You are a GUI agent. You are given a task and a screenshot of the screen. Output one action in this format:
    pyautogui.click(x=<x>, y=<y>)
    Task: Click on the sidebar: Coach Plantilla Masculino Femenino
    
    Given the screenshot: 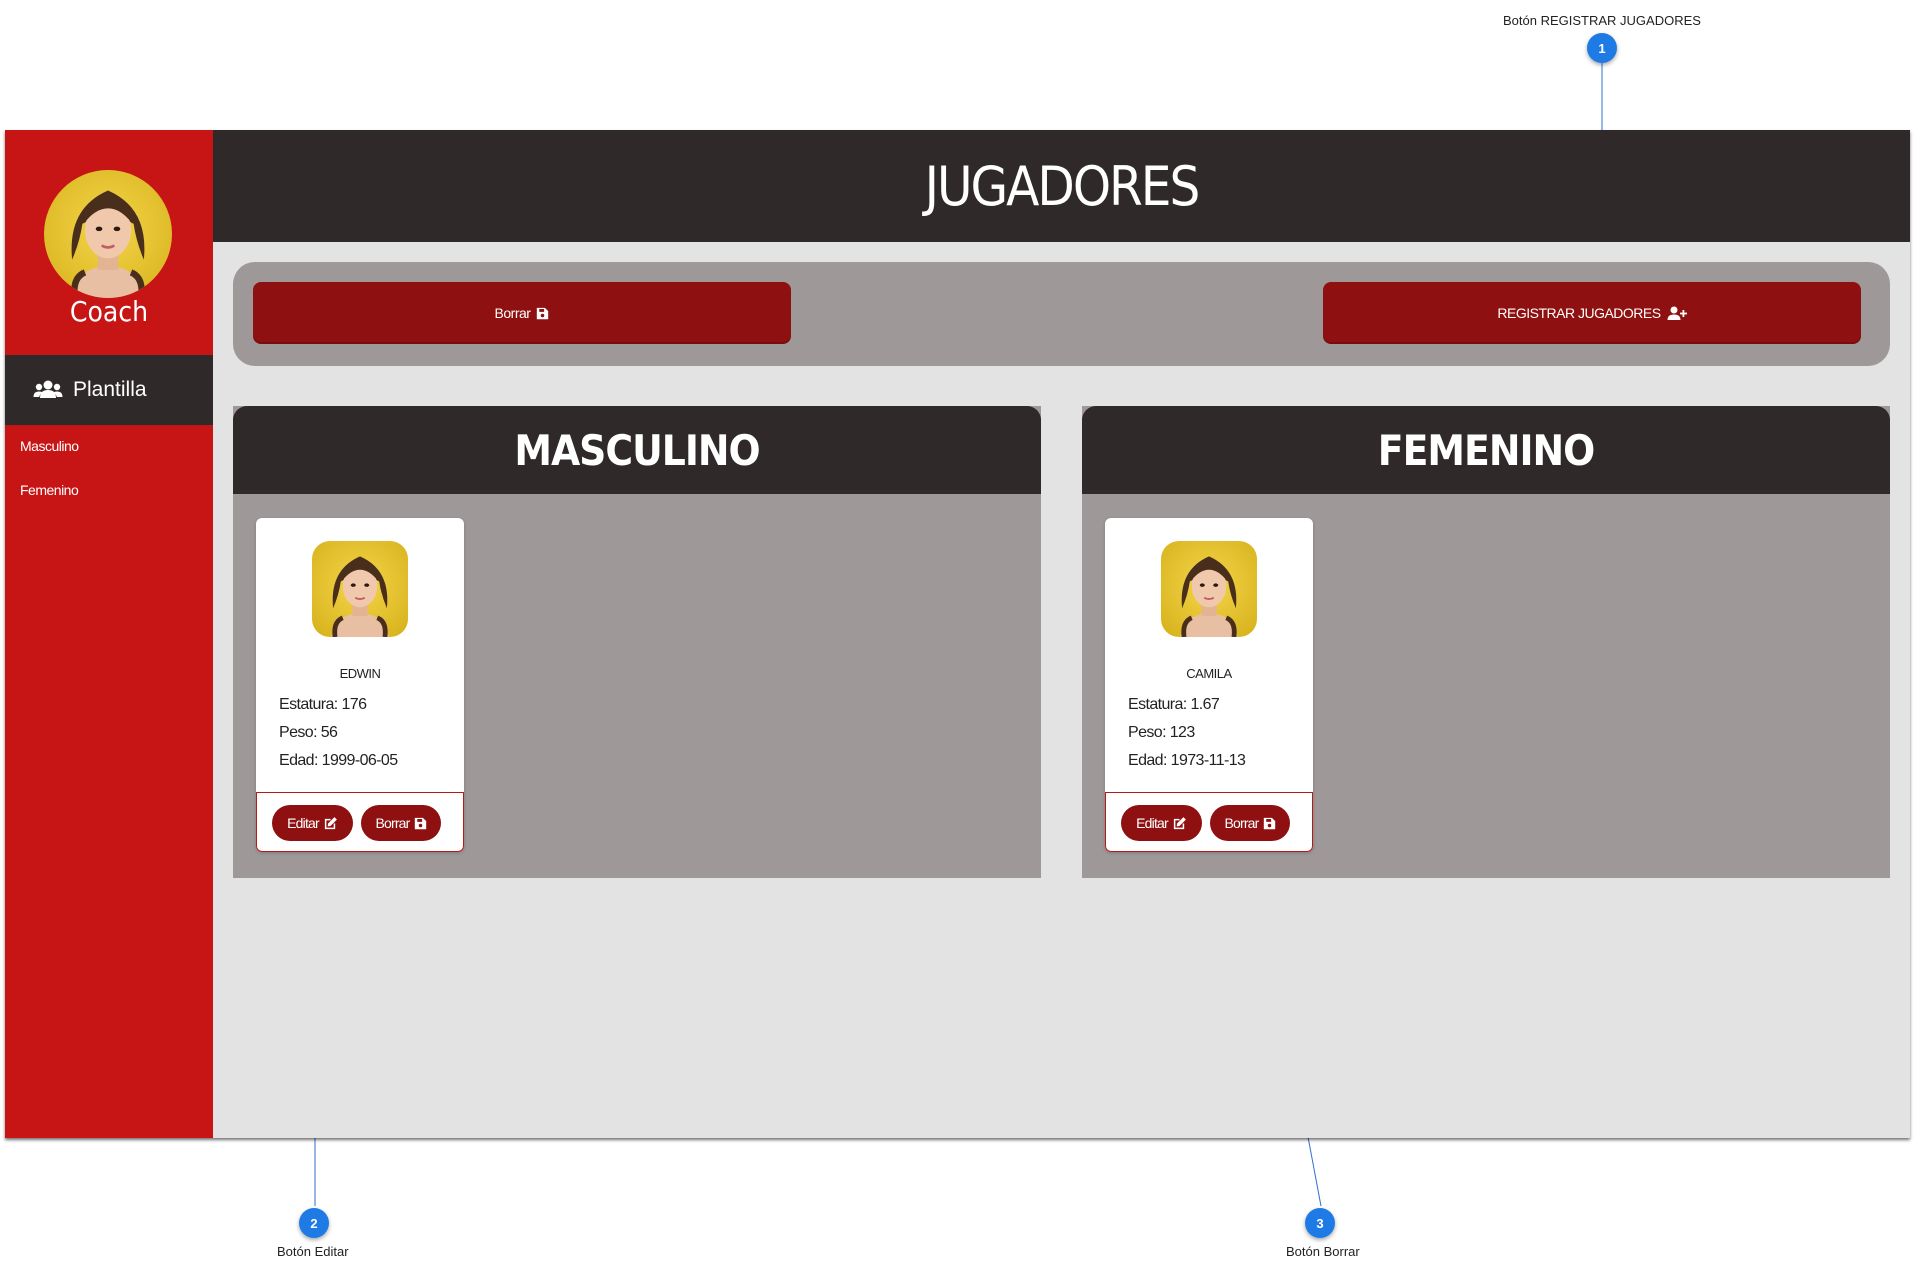 What is the action you would take?
    pyautogui.click(x=109, y=634)
    